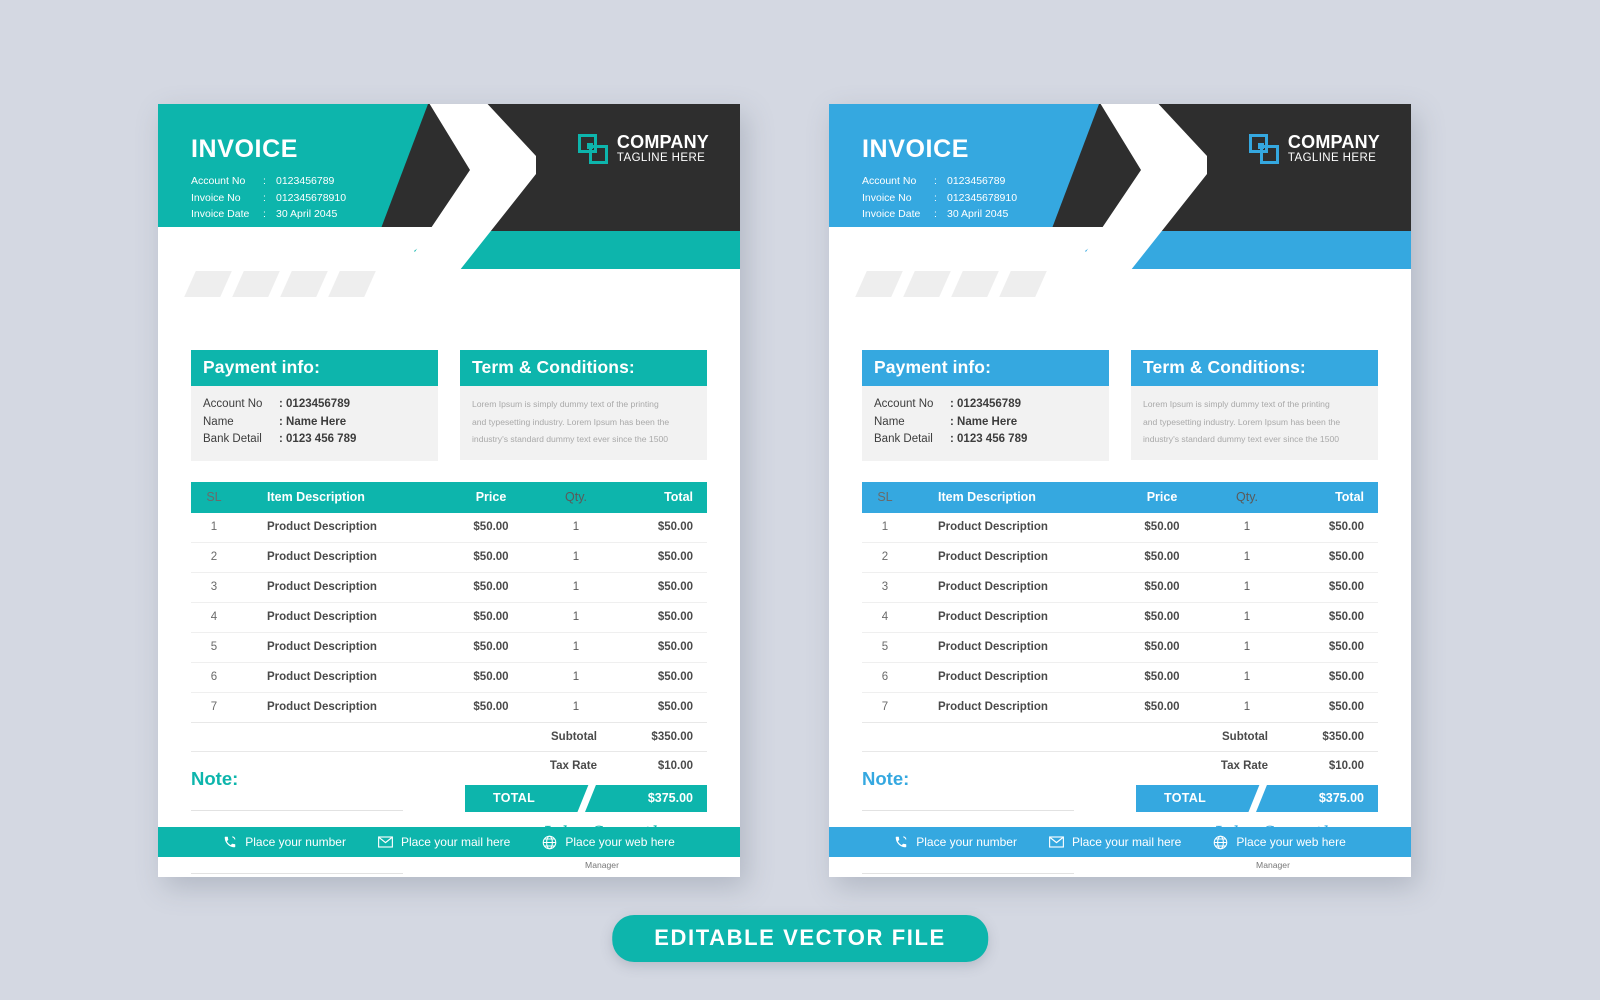 The height and width of the screenshot is (1000, 1600). I want to click on payment-info-heading: Payment info:, so click(985, 368).